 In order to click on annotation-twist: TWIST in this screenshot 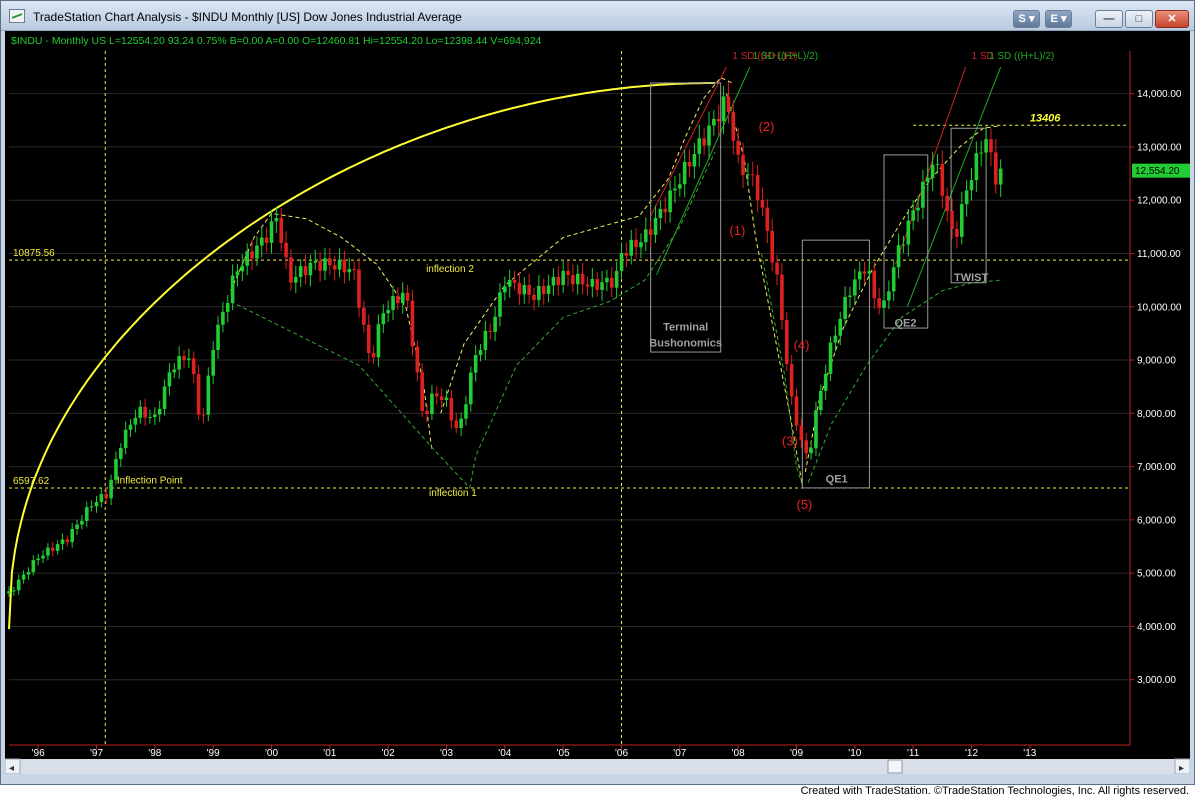, I will do `click(971, 278)`.